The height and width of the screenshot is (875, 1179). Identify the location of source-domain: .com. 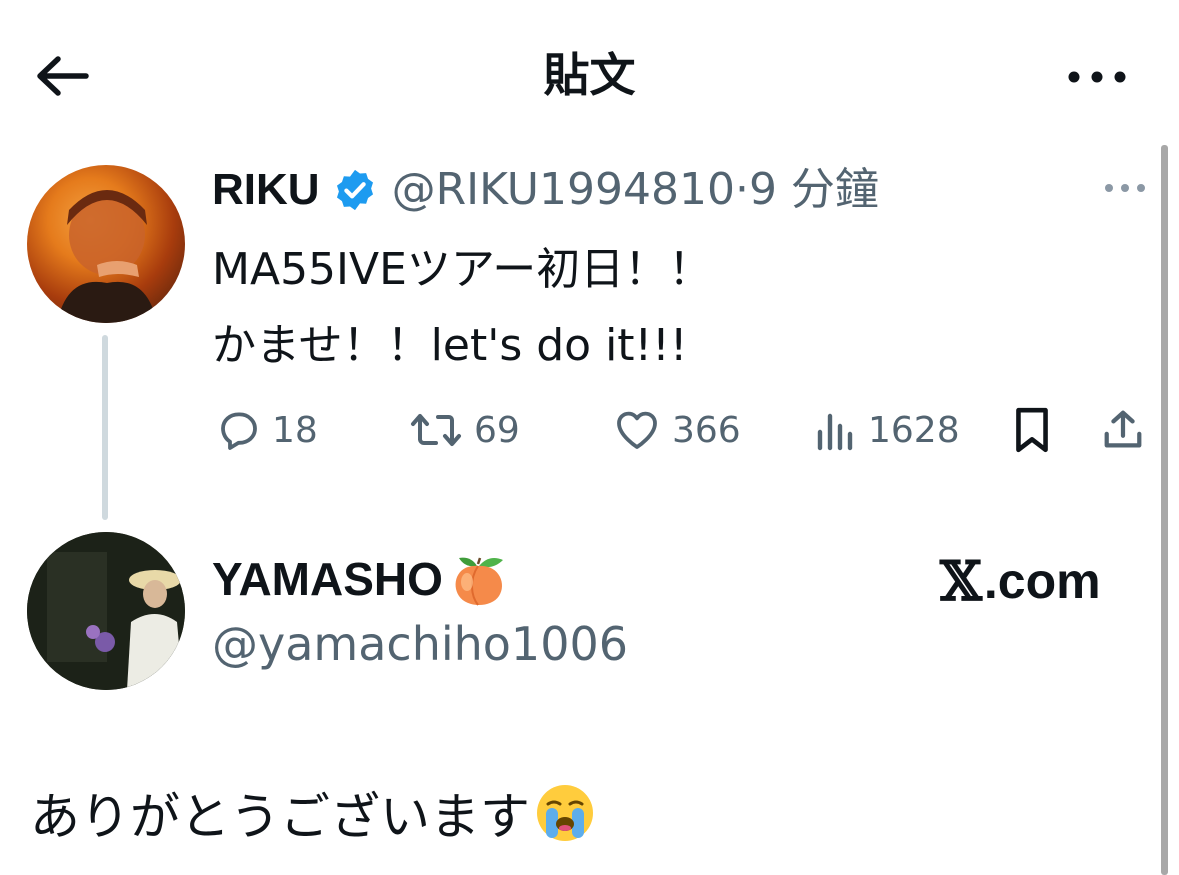
(1042, 581).